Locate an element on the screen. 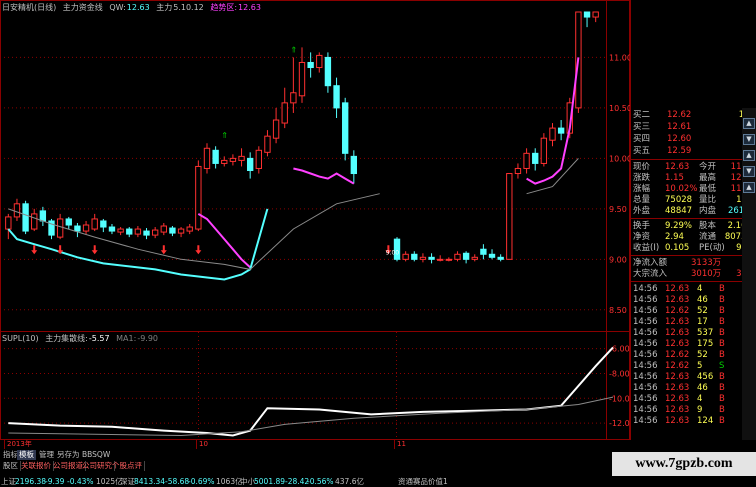  stat-label: 流通 is located at coordinates (708, 237).